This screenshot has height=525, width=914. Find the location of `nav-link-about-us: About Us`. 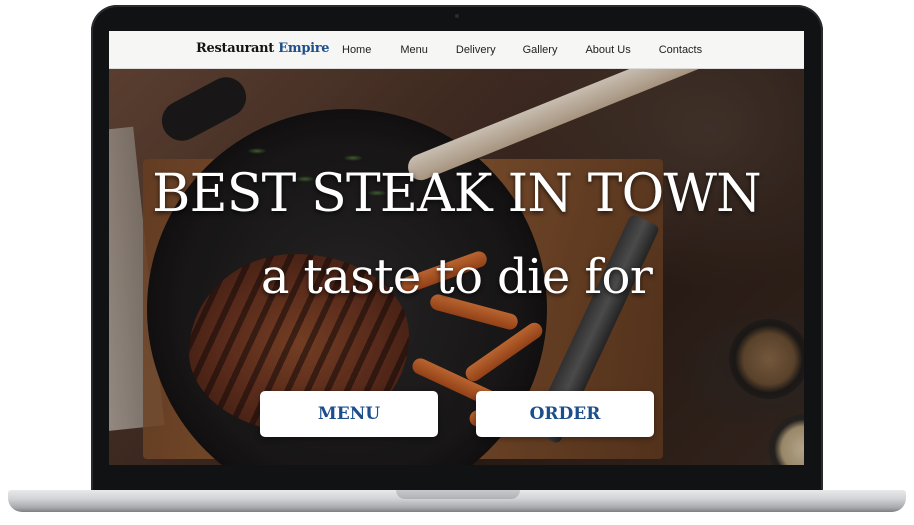

nav-link-about-us: About Us is located at coordinates (607, 50).